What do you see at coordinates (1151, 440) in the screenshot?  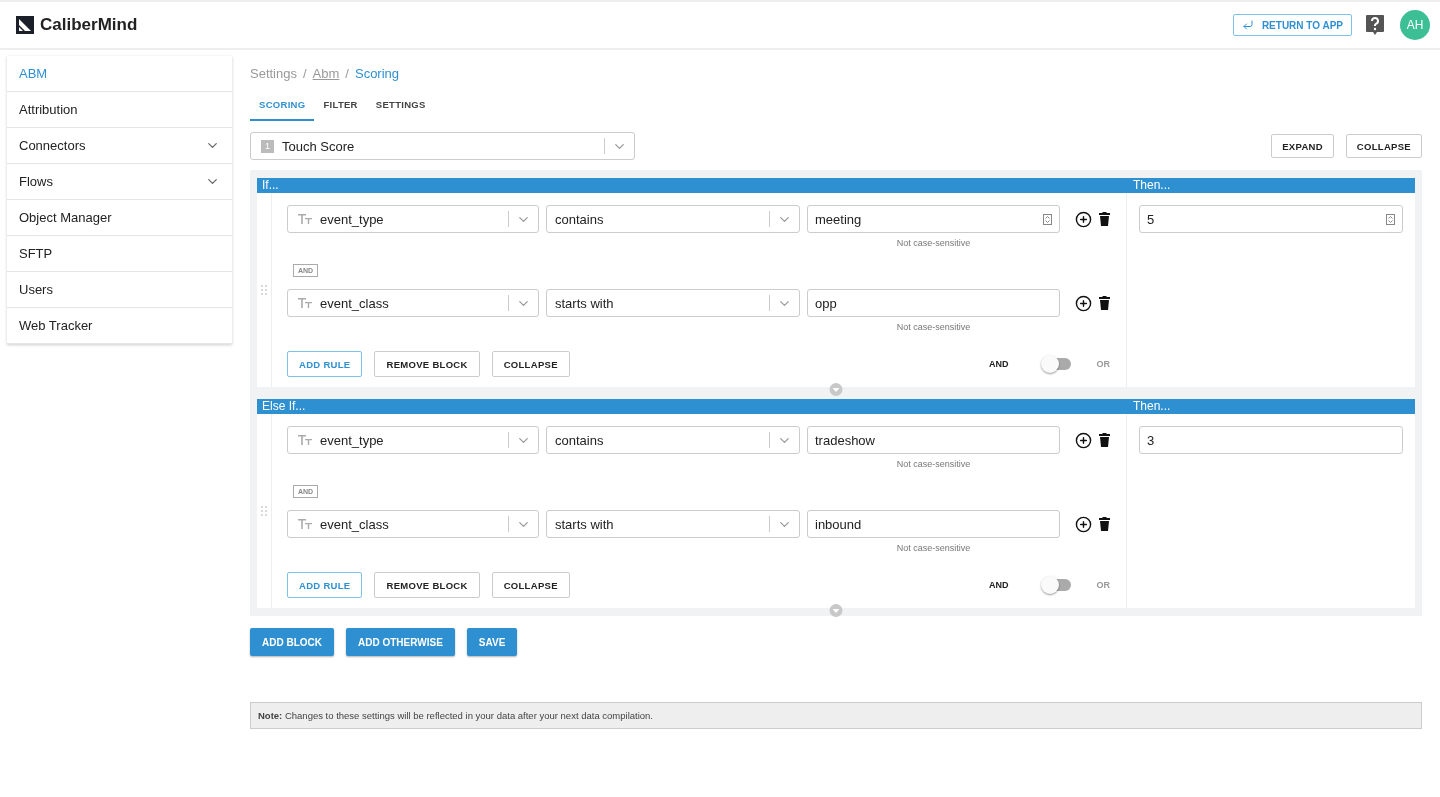 I see `input-value: 3` at bounding box center [1151, 440].